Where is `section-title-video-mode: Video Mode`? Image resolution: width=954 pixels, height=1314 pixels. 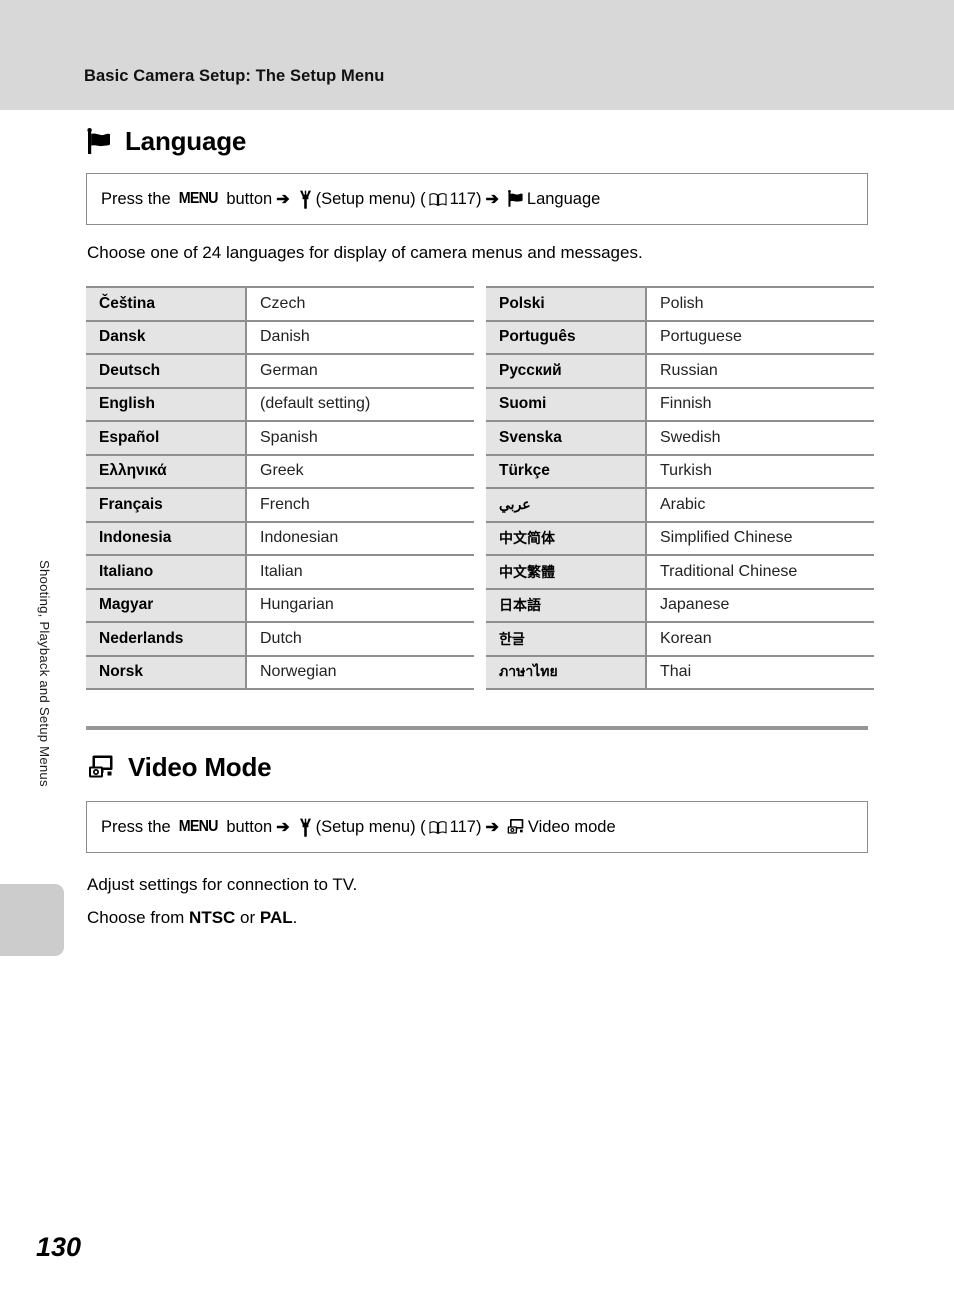 section-title-video-mode: Video Mode is located at coordinates (200, 767).